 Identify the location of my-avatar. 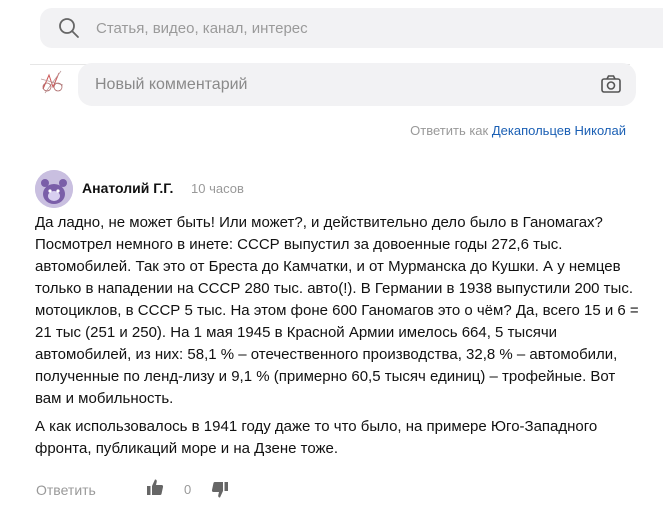
(52, 82).